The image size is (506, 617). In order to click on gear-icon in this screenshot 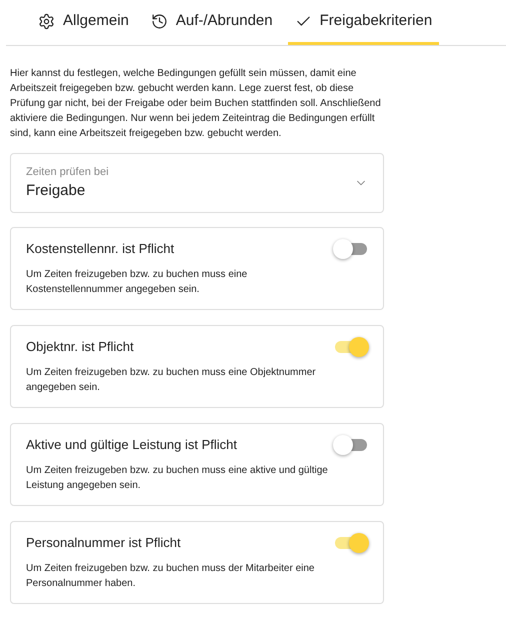, I will do `click(46, 21)`.